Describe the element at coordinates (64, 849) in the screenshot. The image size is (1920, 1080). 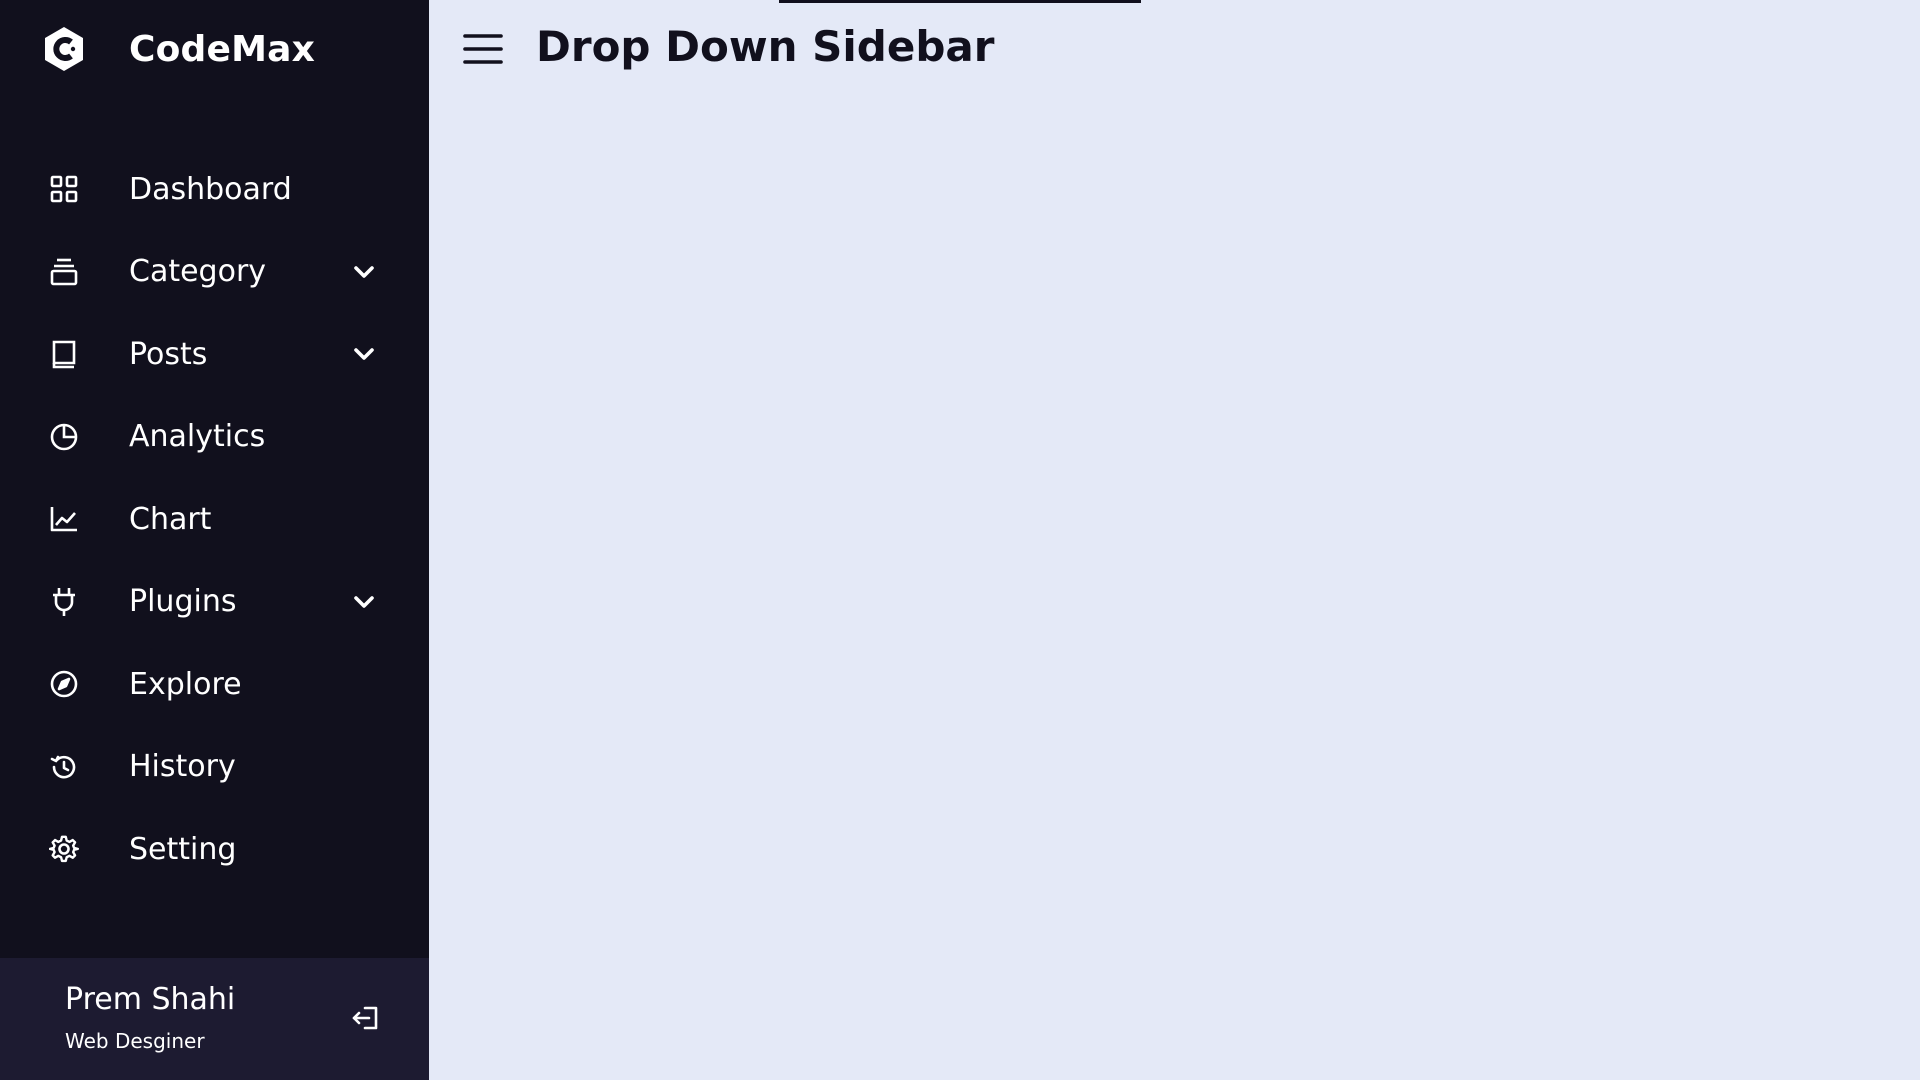
I see `gear-icon` at that location.